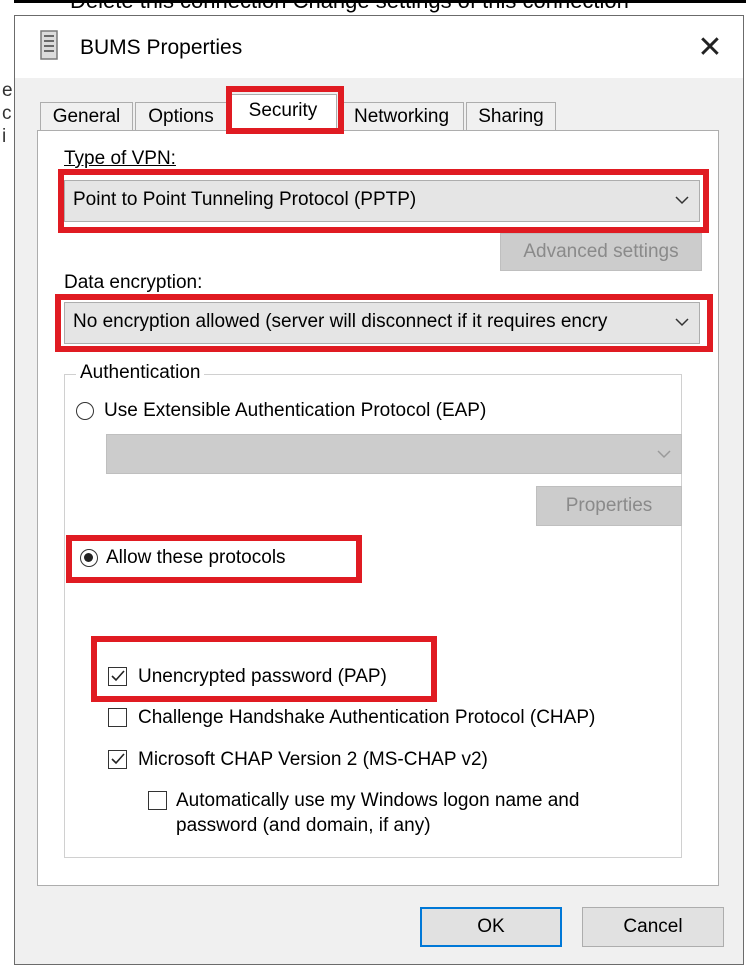 The height and width of the screenshot is (965, 746). I want to click on cancel-button: Cancel, so click(653, 927).